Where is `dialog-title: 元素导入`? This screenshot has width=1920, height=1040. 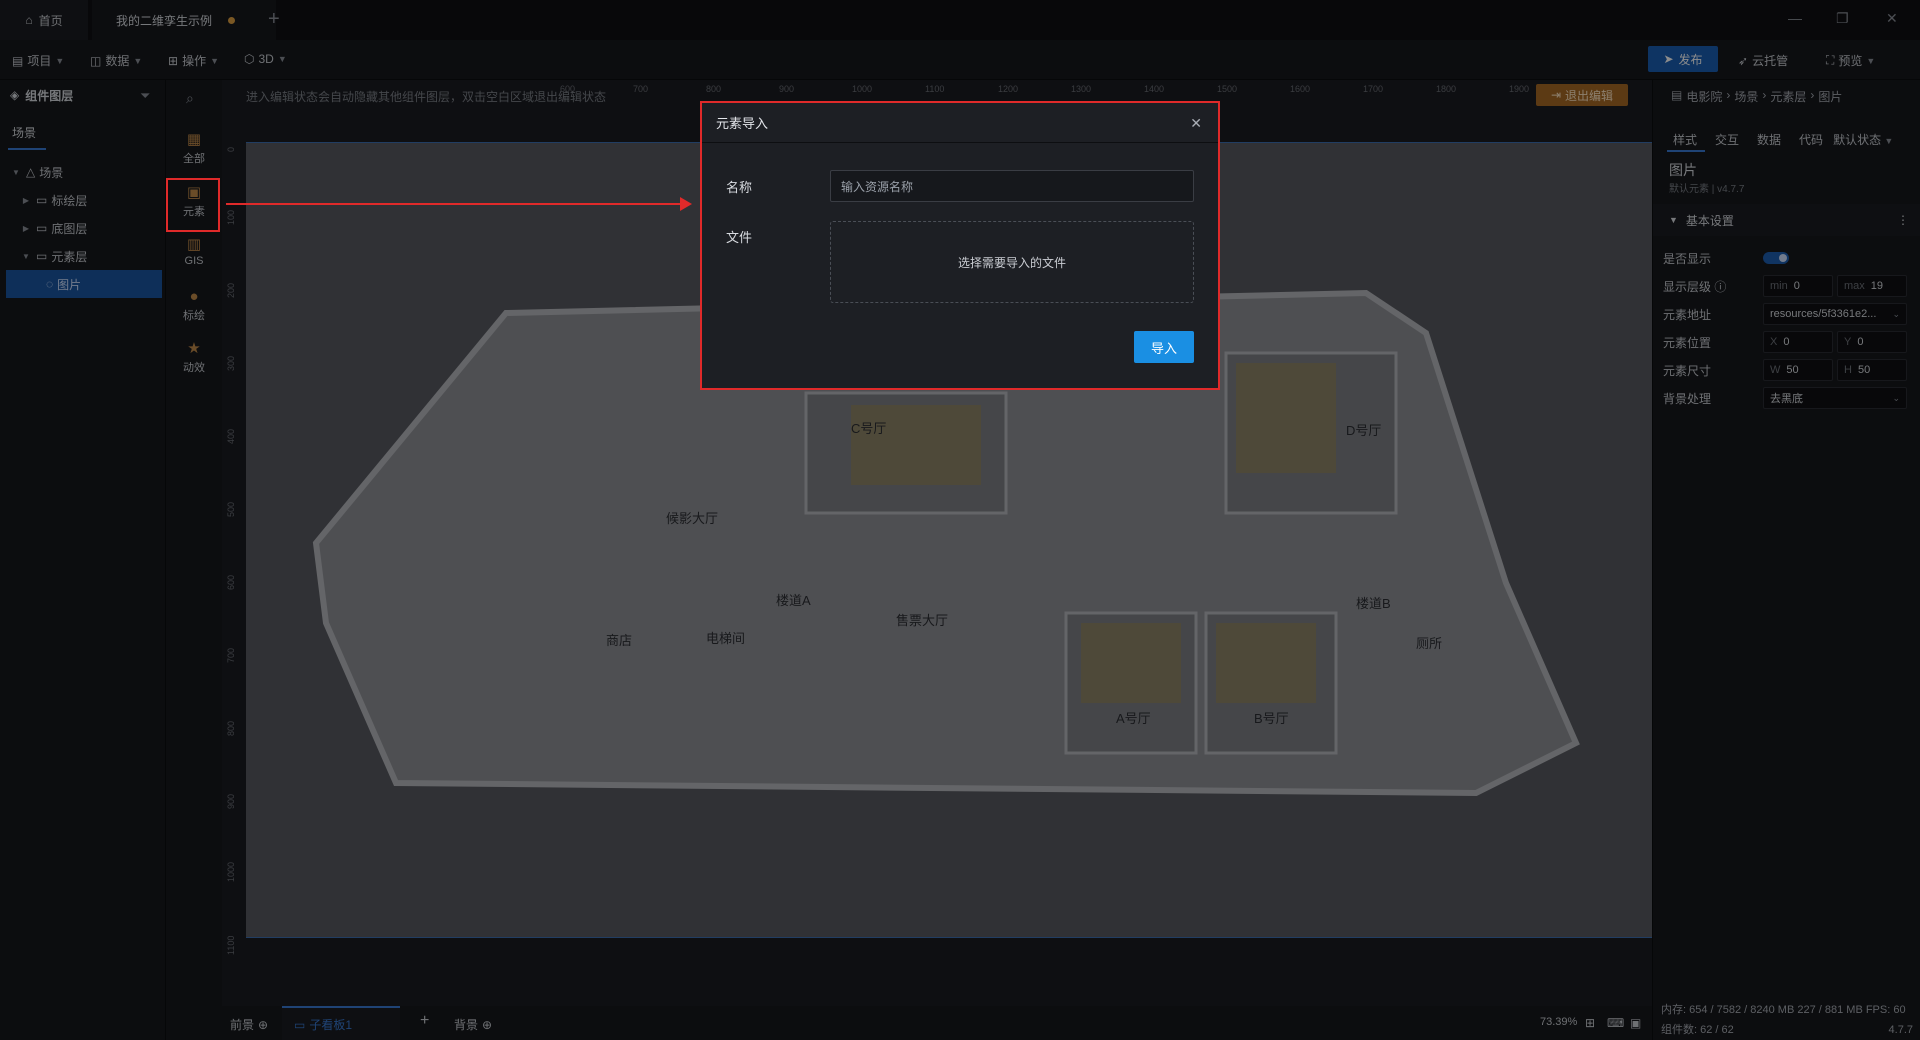
dialog-title: 元素导入 is located at coordinates (742, 123).